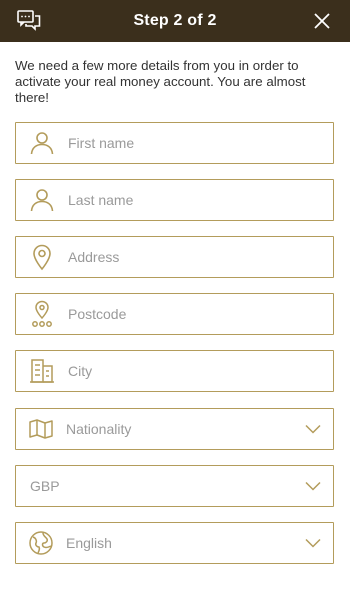  I want to click on postcode-field: Postcode, so click(174, 314).